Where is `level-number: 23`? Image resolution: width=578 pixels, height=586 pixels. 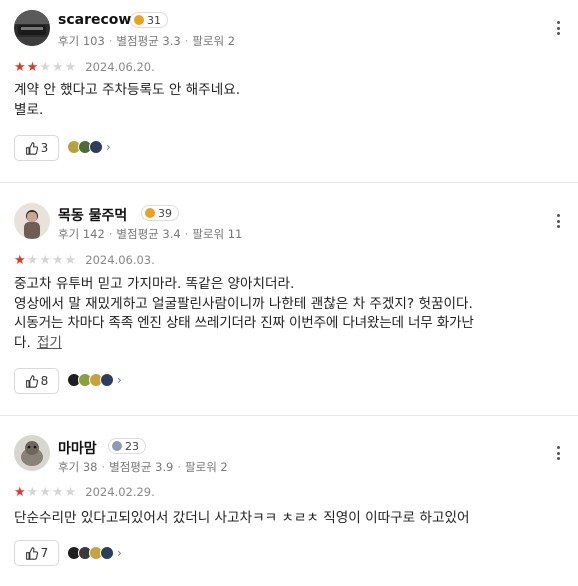 level-number: 23 is located at coordinates (132, 446).